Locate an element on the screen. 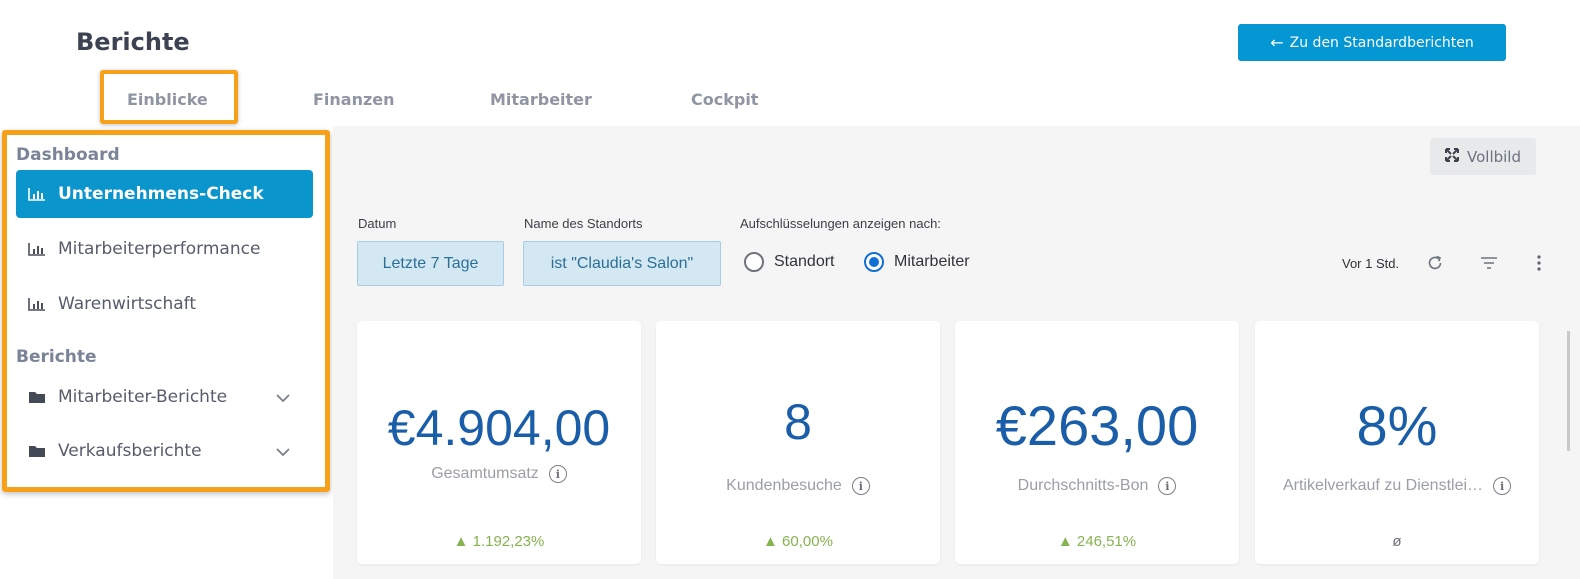 Image resolution: width=1580 pixels, height=579 pixels. radio-button is located at coordinates (754, 262).